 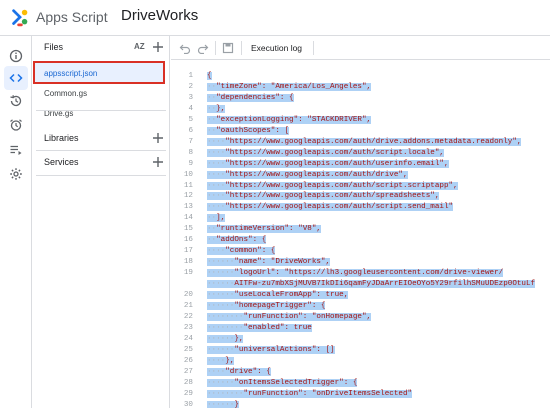 What do you see at coordinates (190, 76) in the screenshot?
I see `line-number: 1` at bounding box center [190, 76].